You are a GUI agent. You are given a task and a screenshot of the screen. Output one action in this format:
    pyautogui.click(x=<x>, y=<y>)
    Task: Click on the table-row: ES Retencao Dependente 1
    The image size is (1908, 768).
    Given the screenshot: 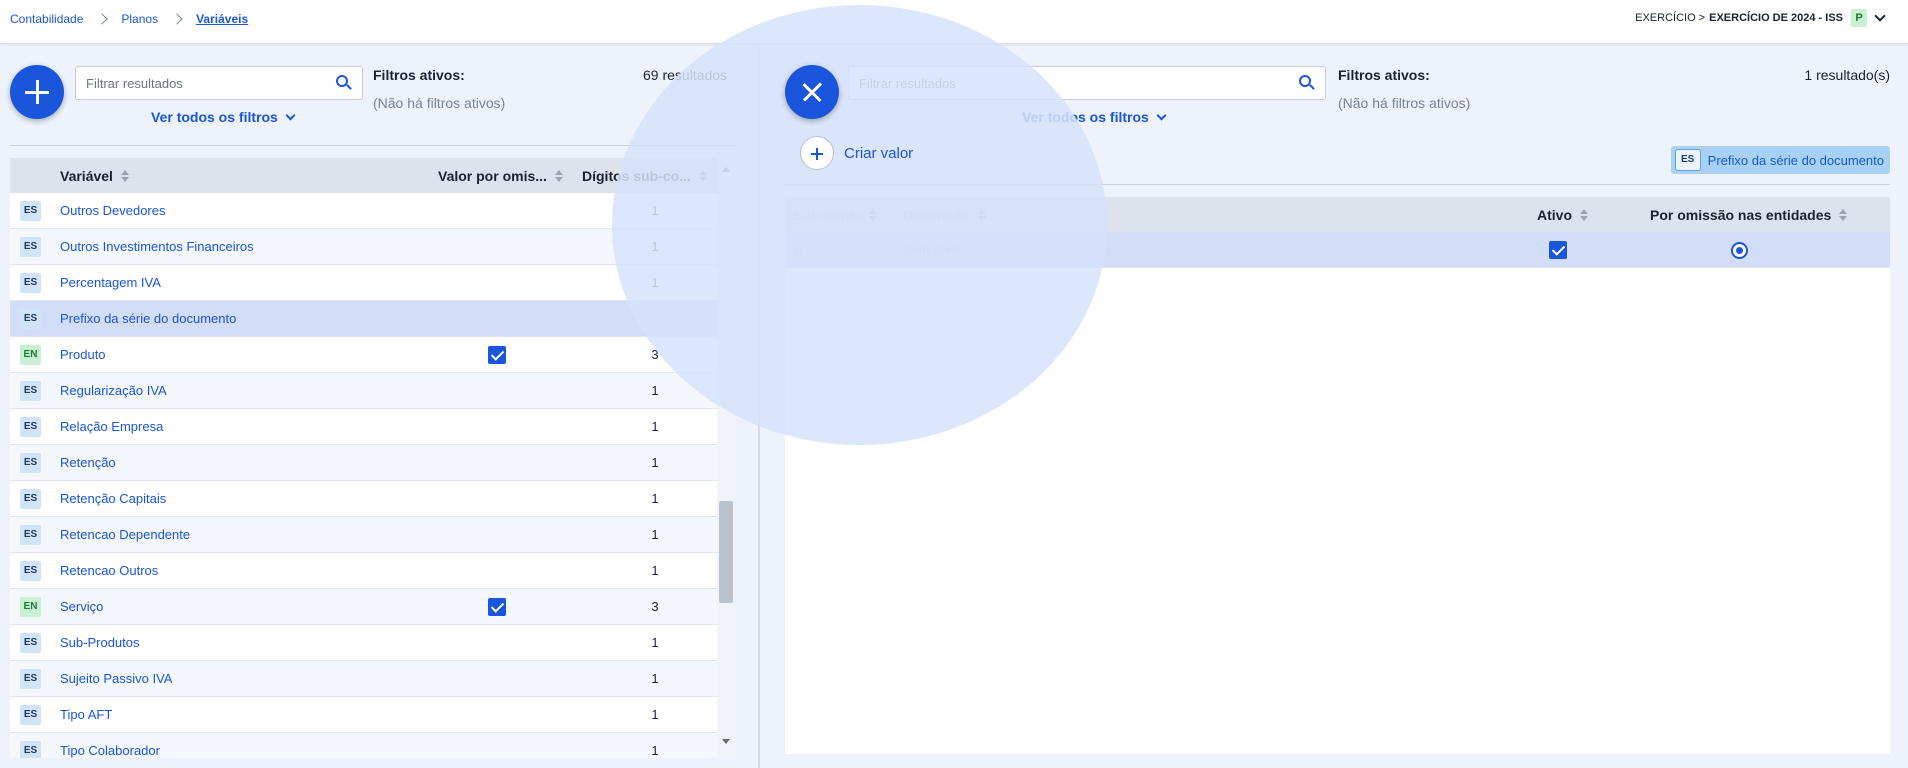 What is the action you would take?
    pyautogui.click(x=367, y=535)
    